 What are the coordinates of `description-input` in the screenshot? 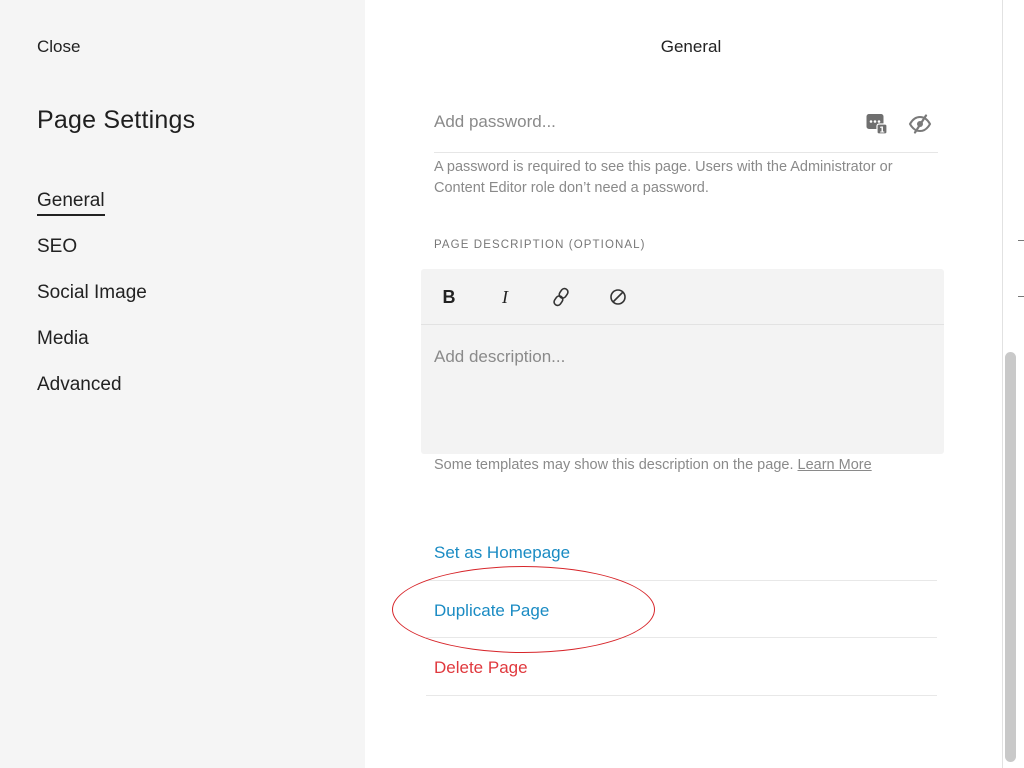 It's located at (679, 392).